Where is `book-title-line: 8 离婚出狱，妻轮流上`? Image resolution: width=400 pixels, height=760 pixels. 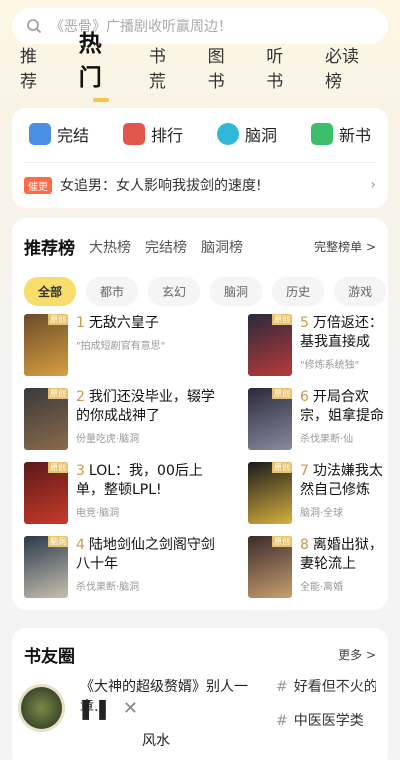
book-title-line: 8 离婚出狱，妻轮流上 is located at coordinates (344, 555).